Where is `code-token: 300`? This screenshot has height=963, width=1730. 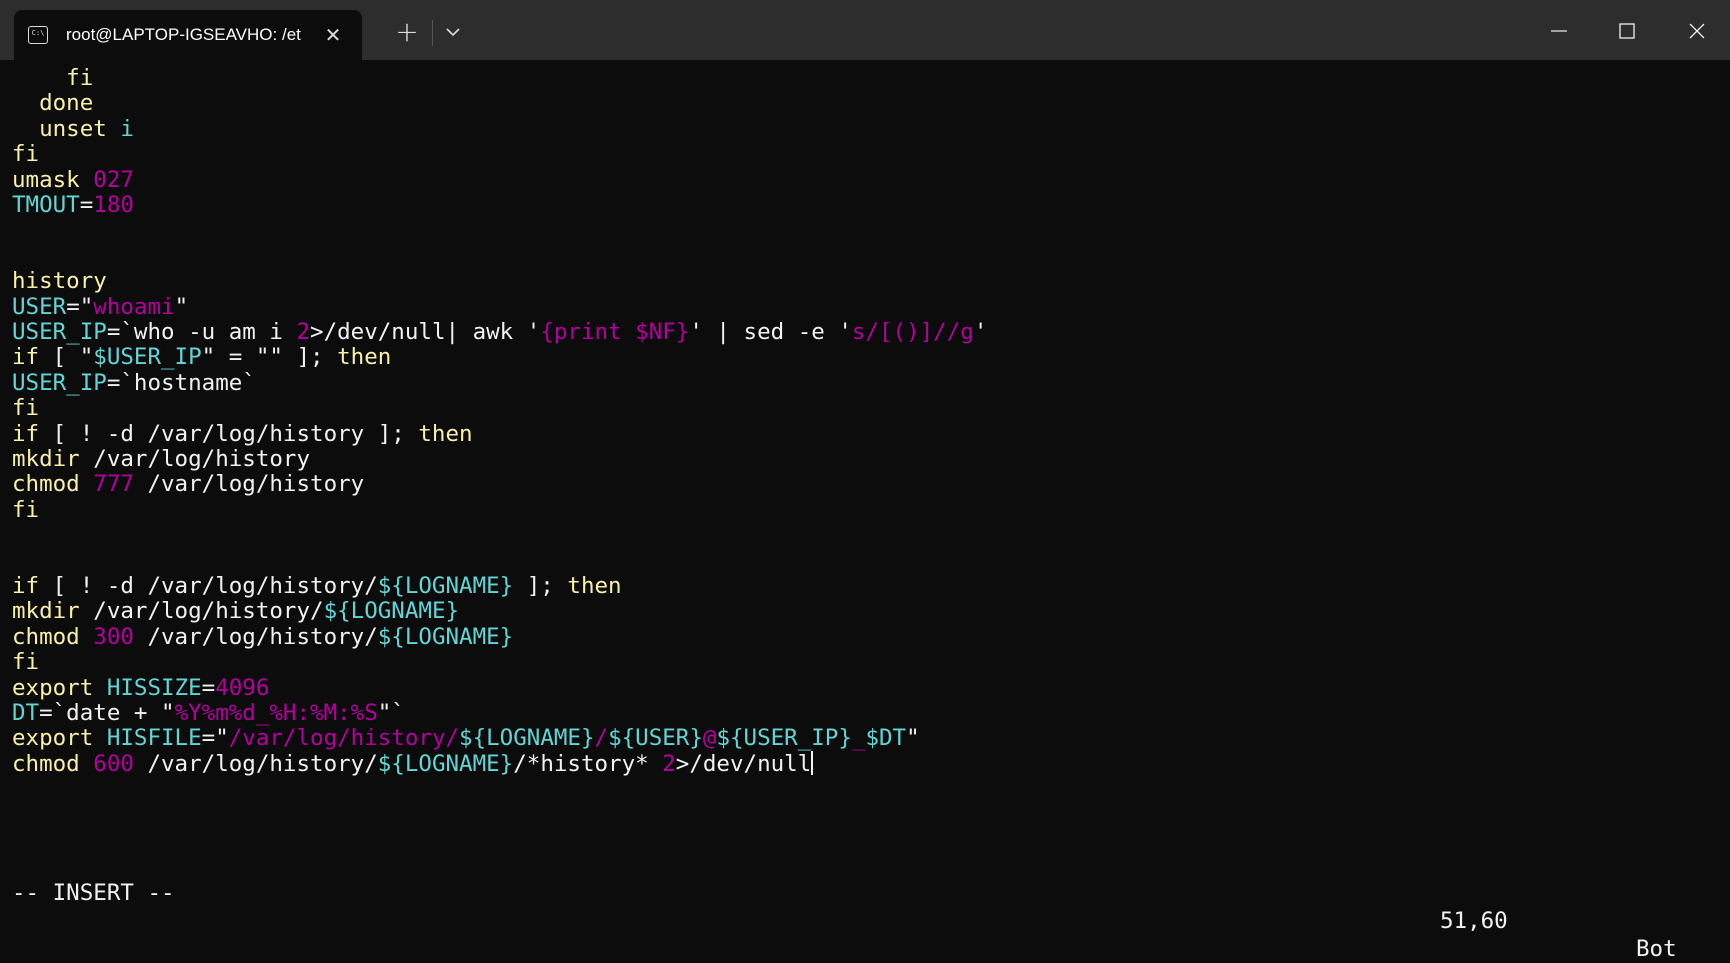
code-token: 300 is located at coordinates (113, 636).